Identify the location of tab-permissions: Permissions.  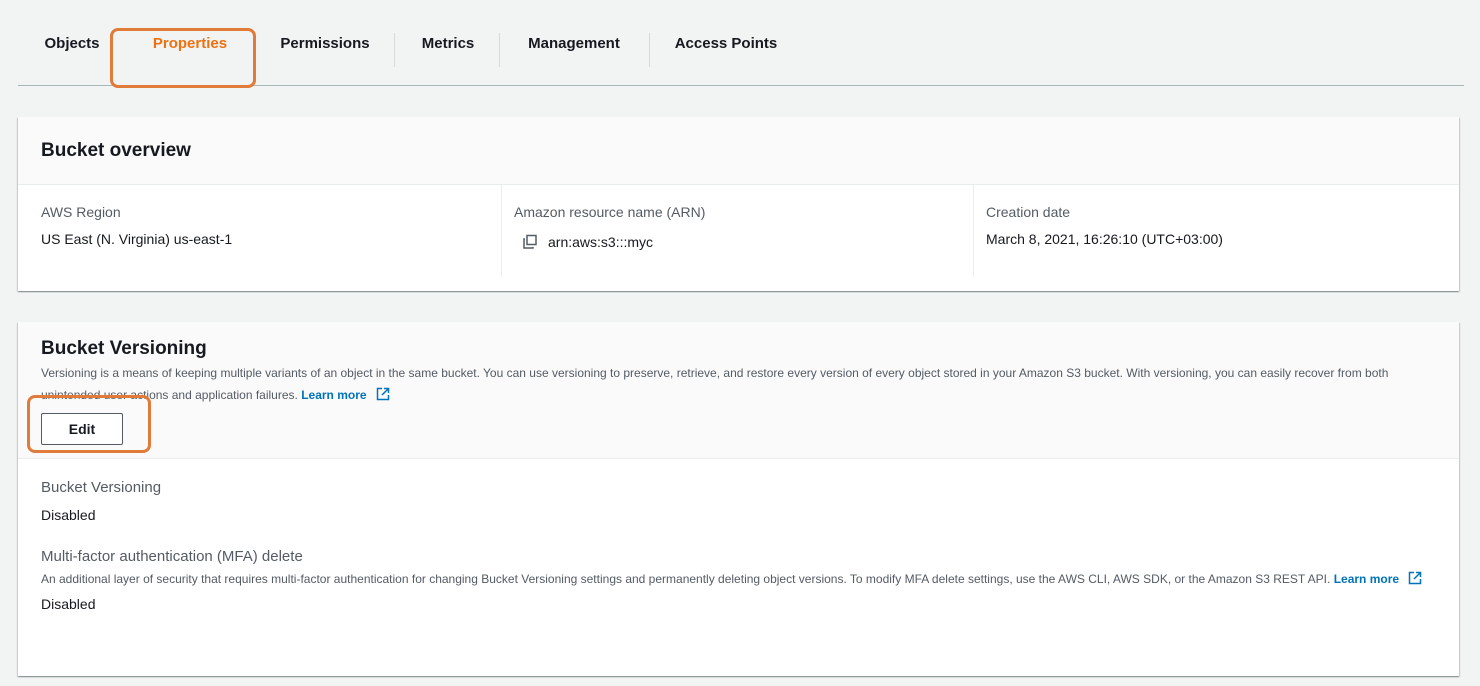
(325, 43).